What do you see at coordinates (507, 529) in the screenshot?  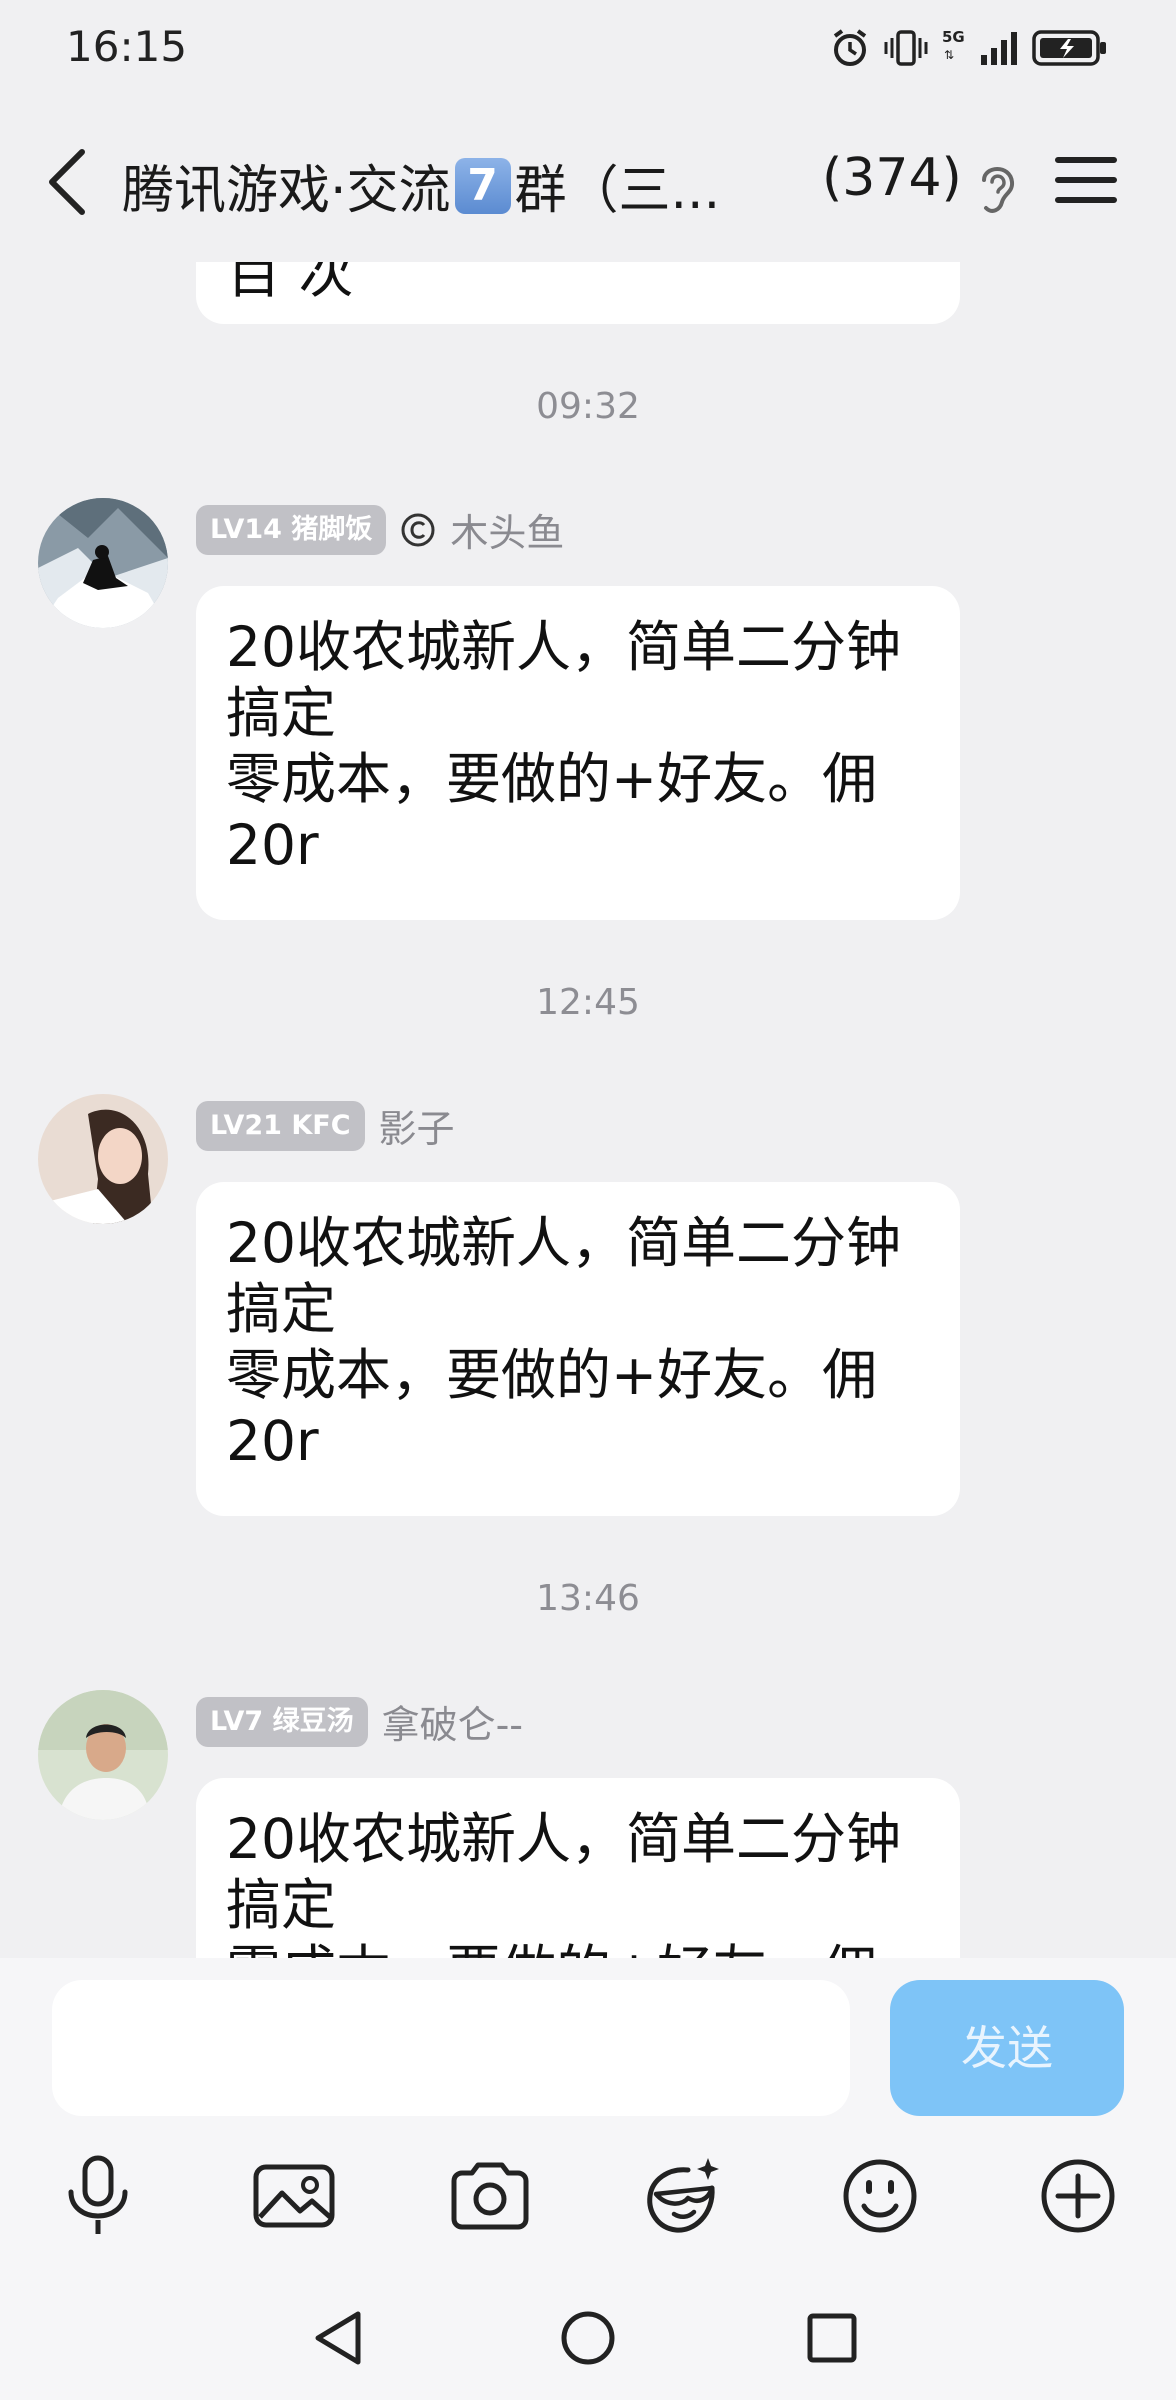 I see `sender-name: 木头鱼` at bounding box center [507, 529].